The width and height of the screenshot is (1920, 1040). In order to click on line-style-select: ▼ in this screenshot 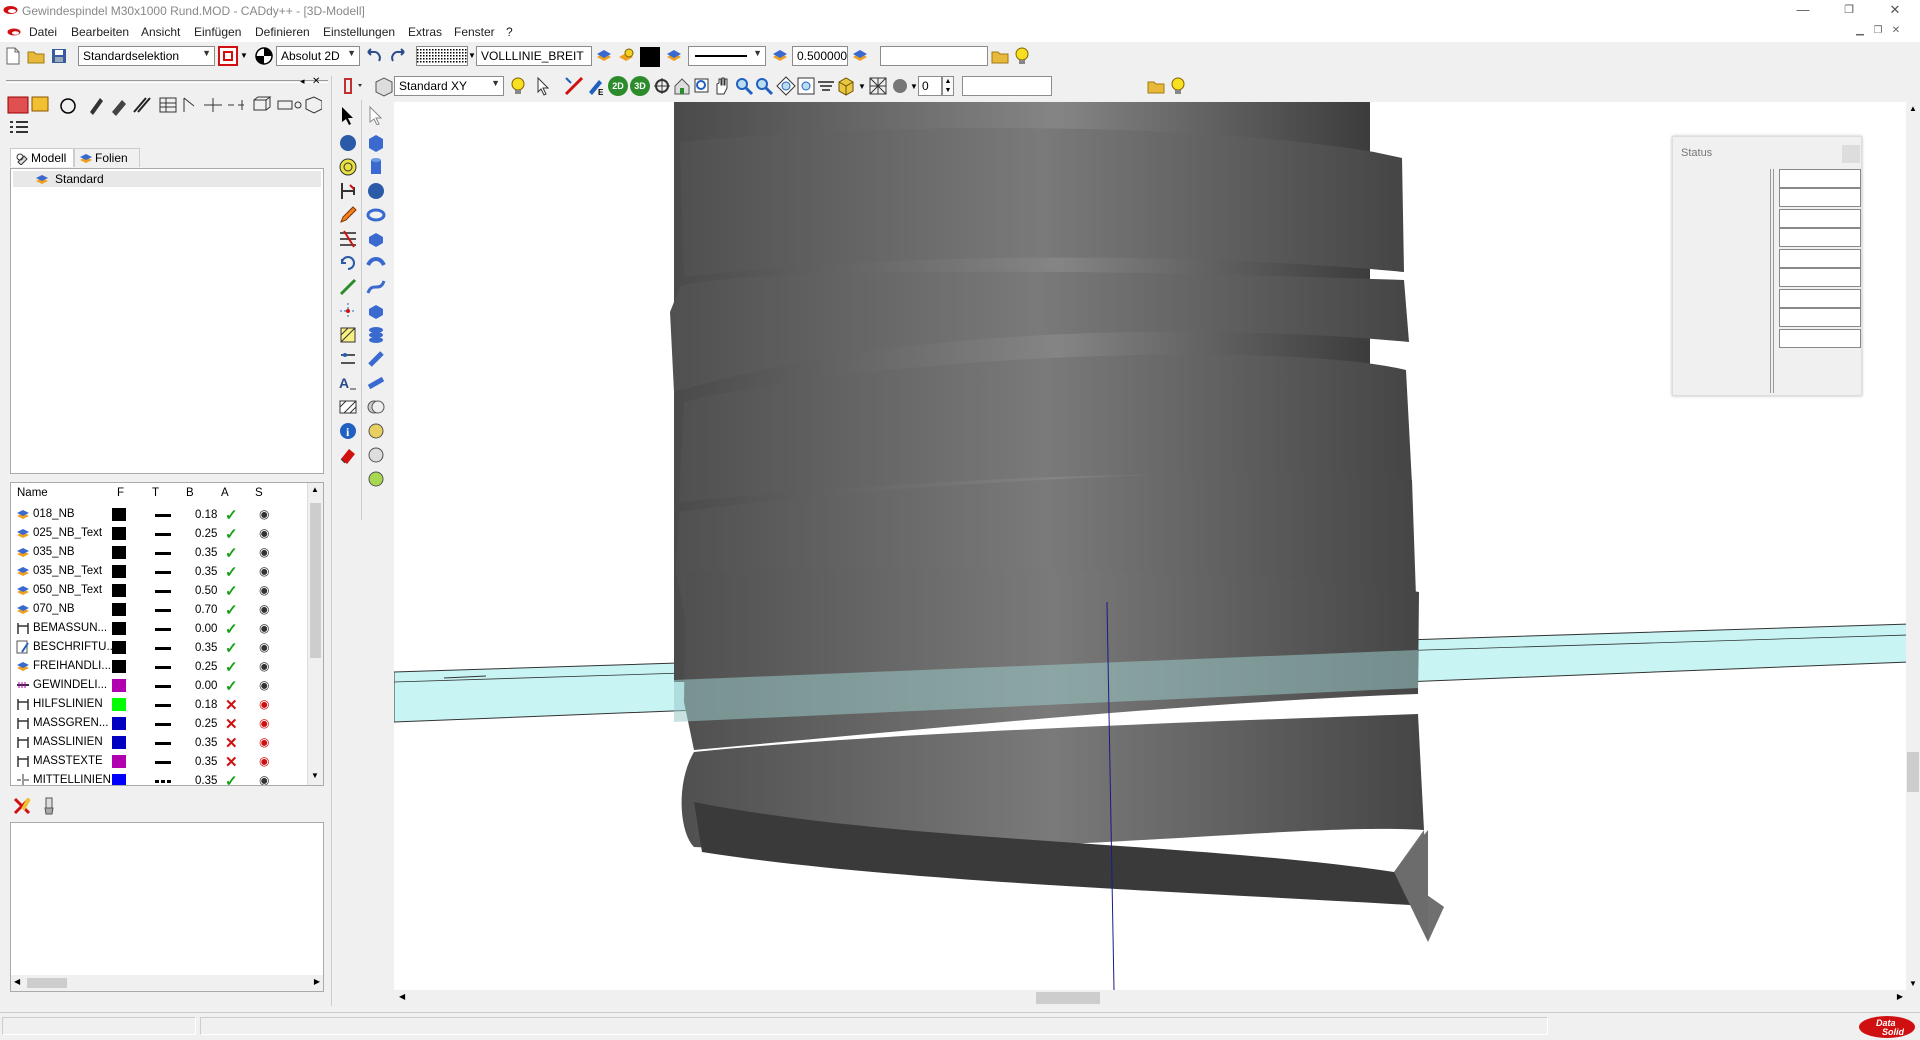, I will do `click(727, 56)`.